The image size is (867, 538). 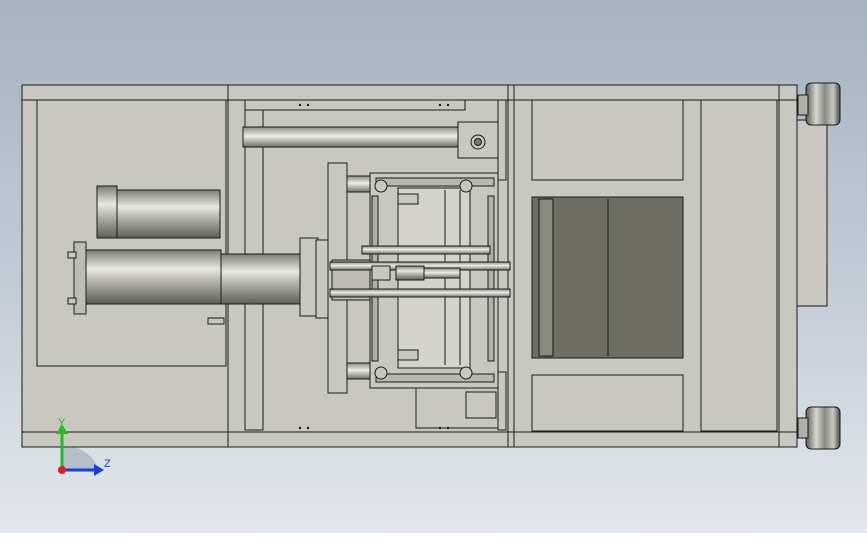 I want to click on z-axis-label: Z, so click(x=107, y=464).